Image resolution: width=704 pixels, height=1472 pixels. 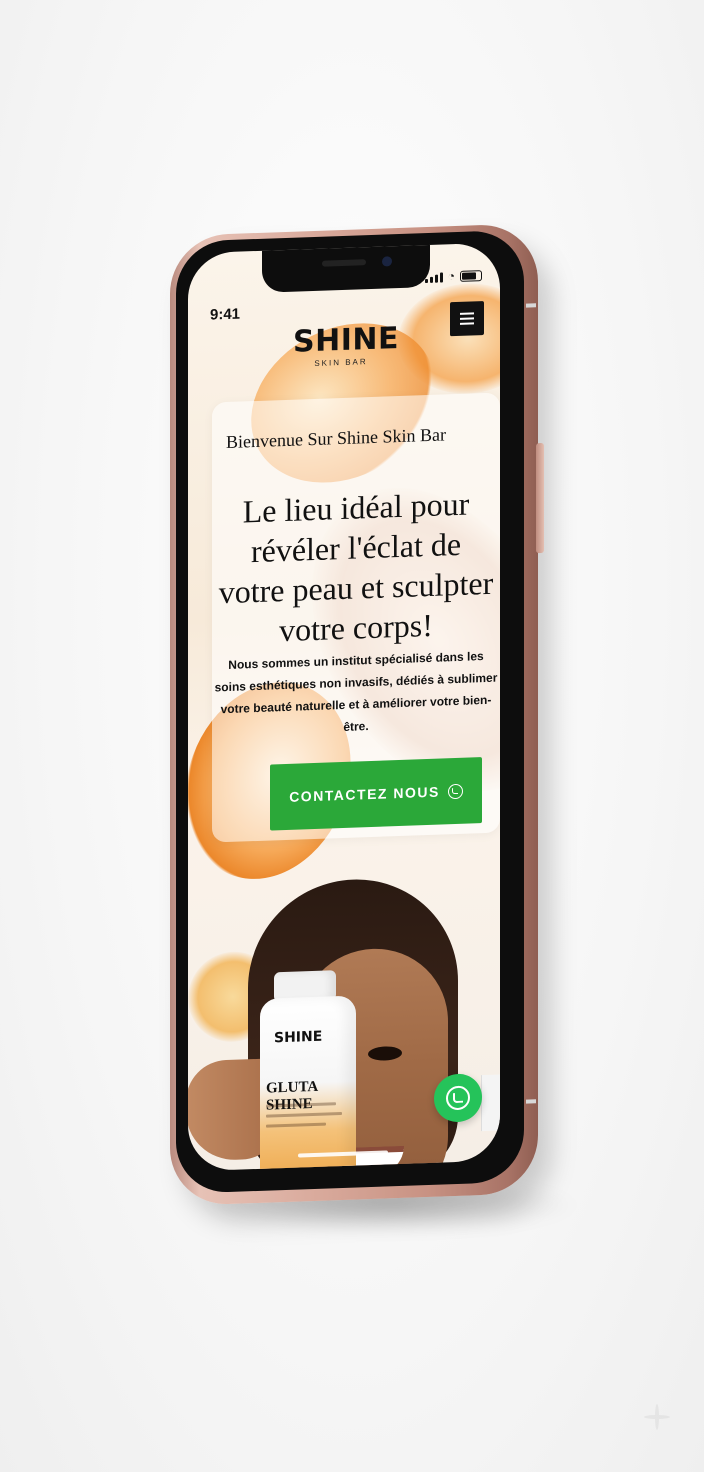 I want to click on hero-model-image: SHINE GLUTA SHINE, so click(x=333, y=1023).